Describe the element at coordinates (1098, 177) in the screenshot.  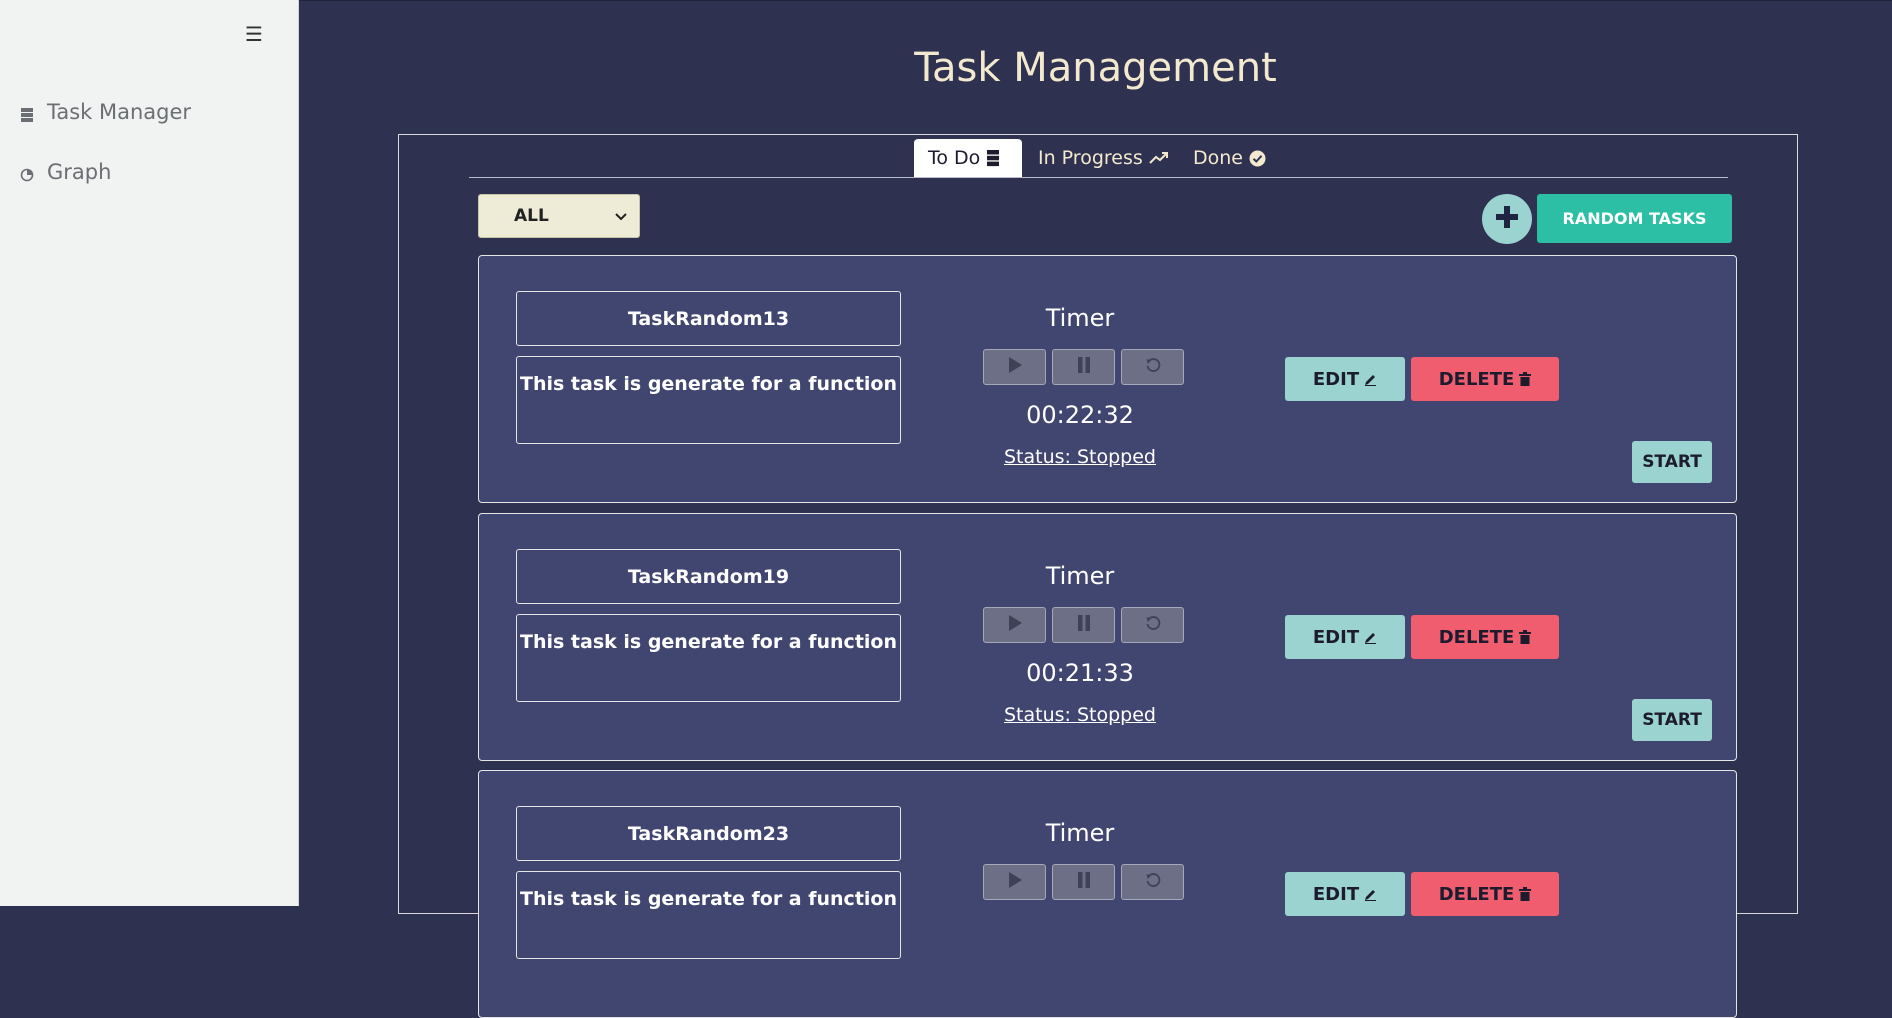
I see `tabs-divider` at that location.